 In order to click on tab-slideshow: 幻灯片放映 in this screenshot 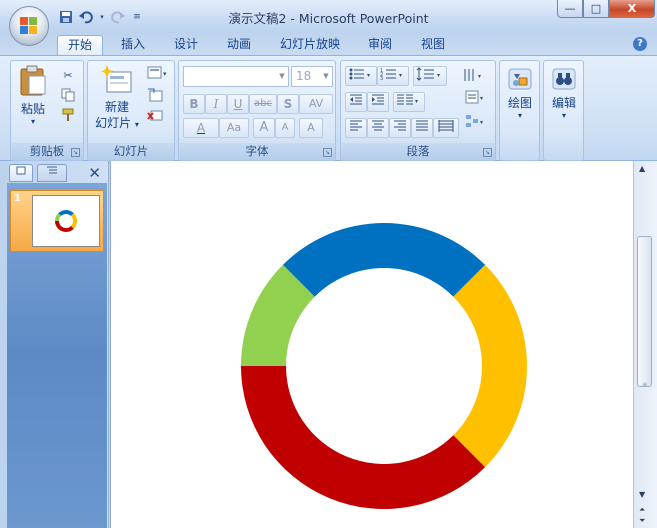, I will do `click(310, 45)`.